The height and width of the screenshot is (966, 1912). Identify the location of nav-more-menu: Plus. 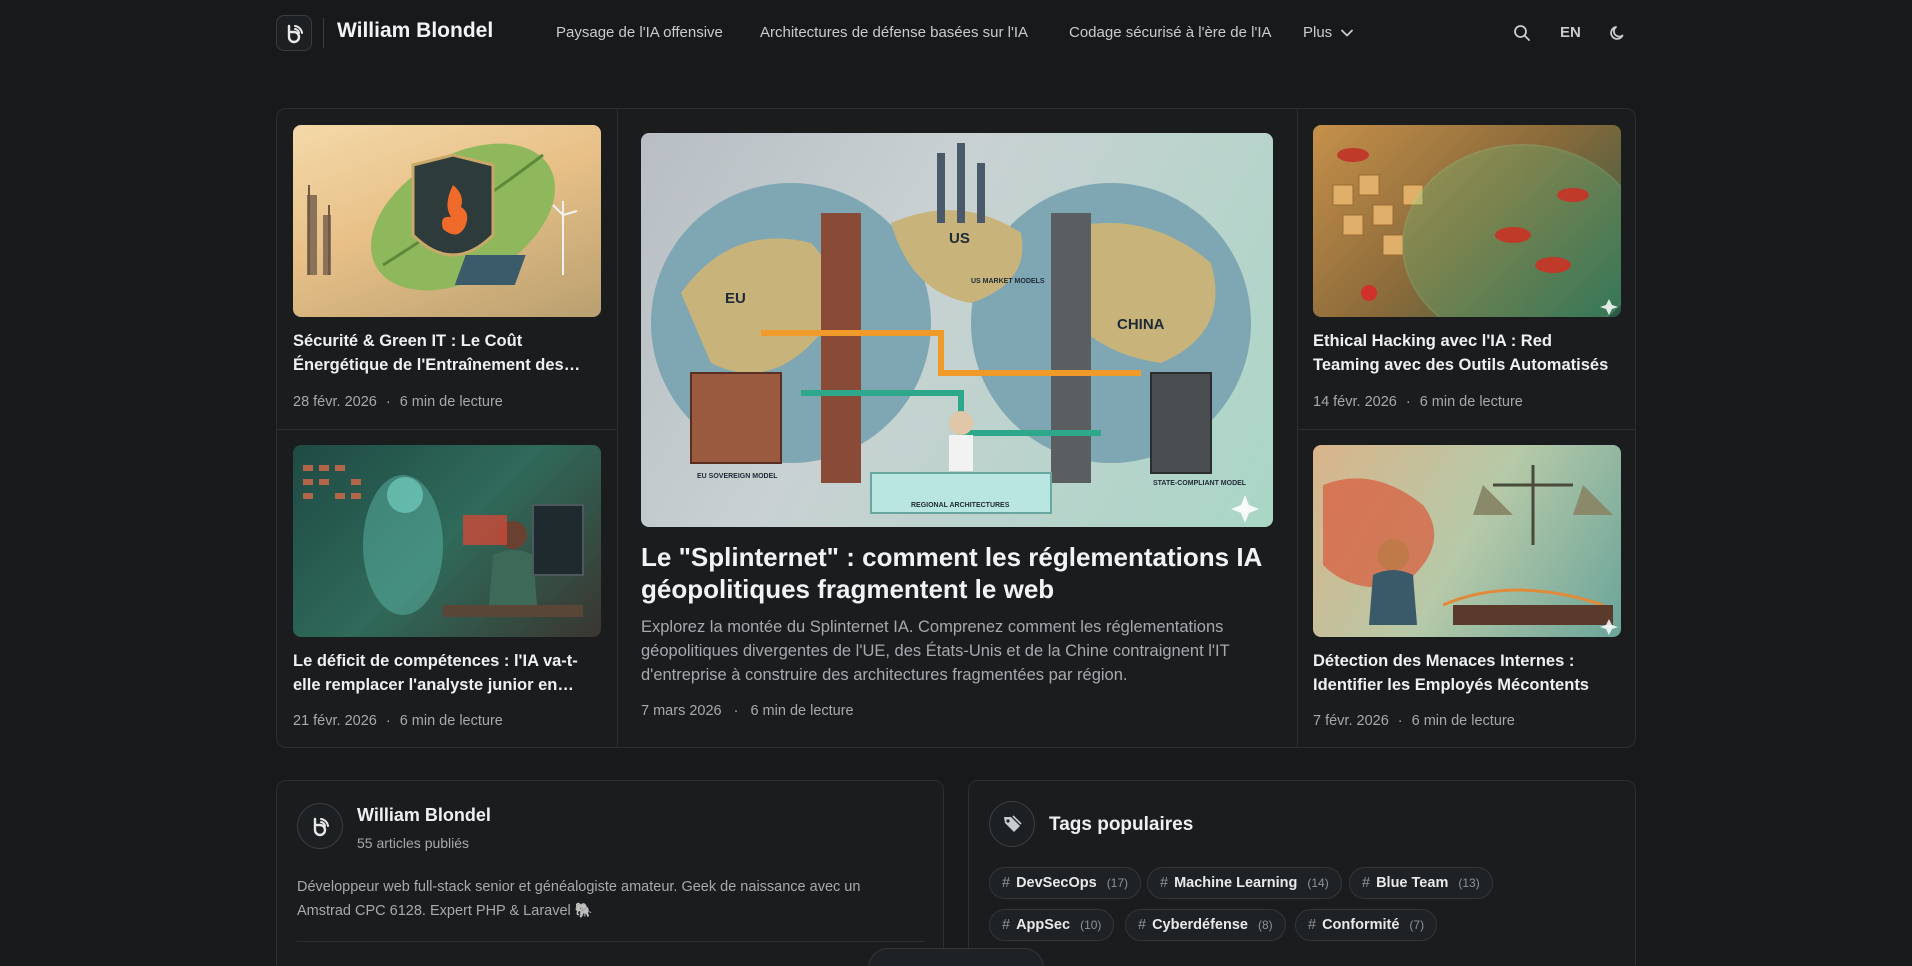
(1328, 32).